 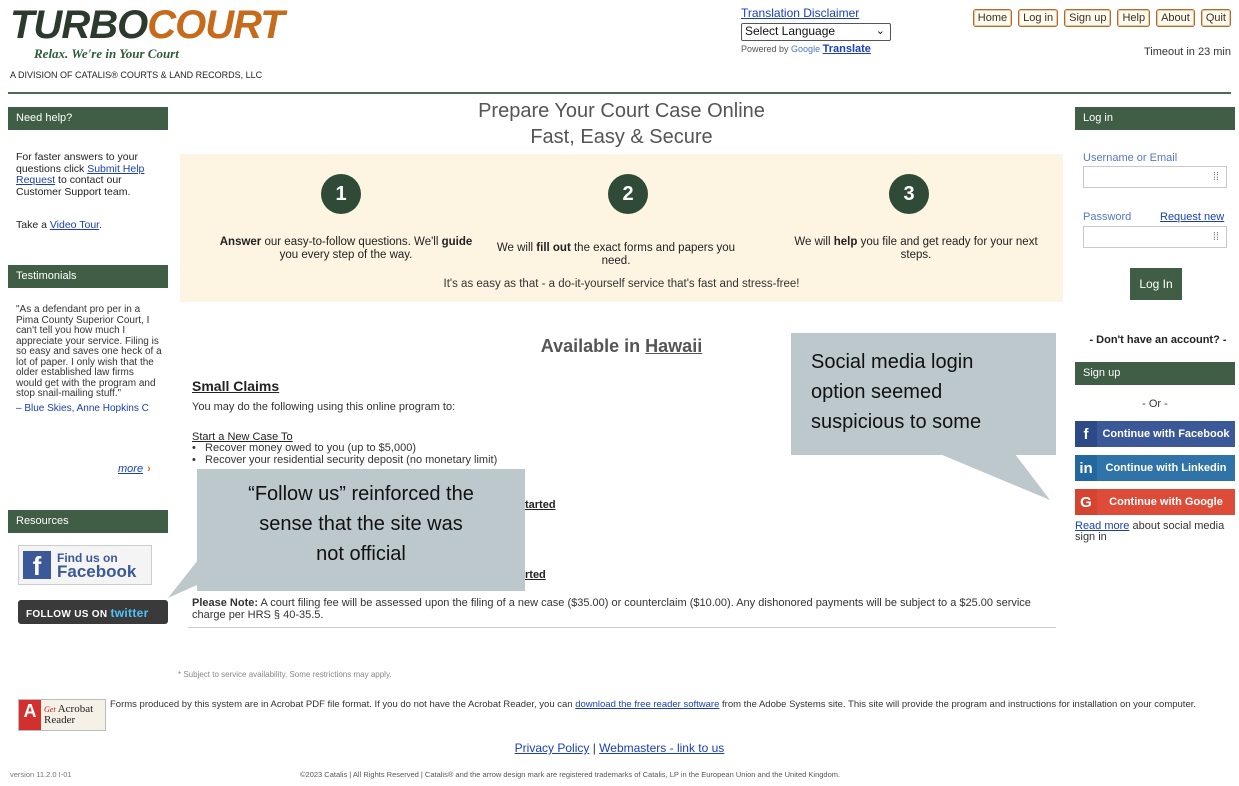 I want to click on facebook-find-us-button: f Find us on Facebook, so click(x=85, y=565).